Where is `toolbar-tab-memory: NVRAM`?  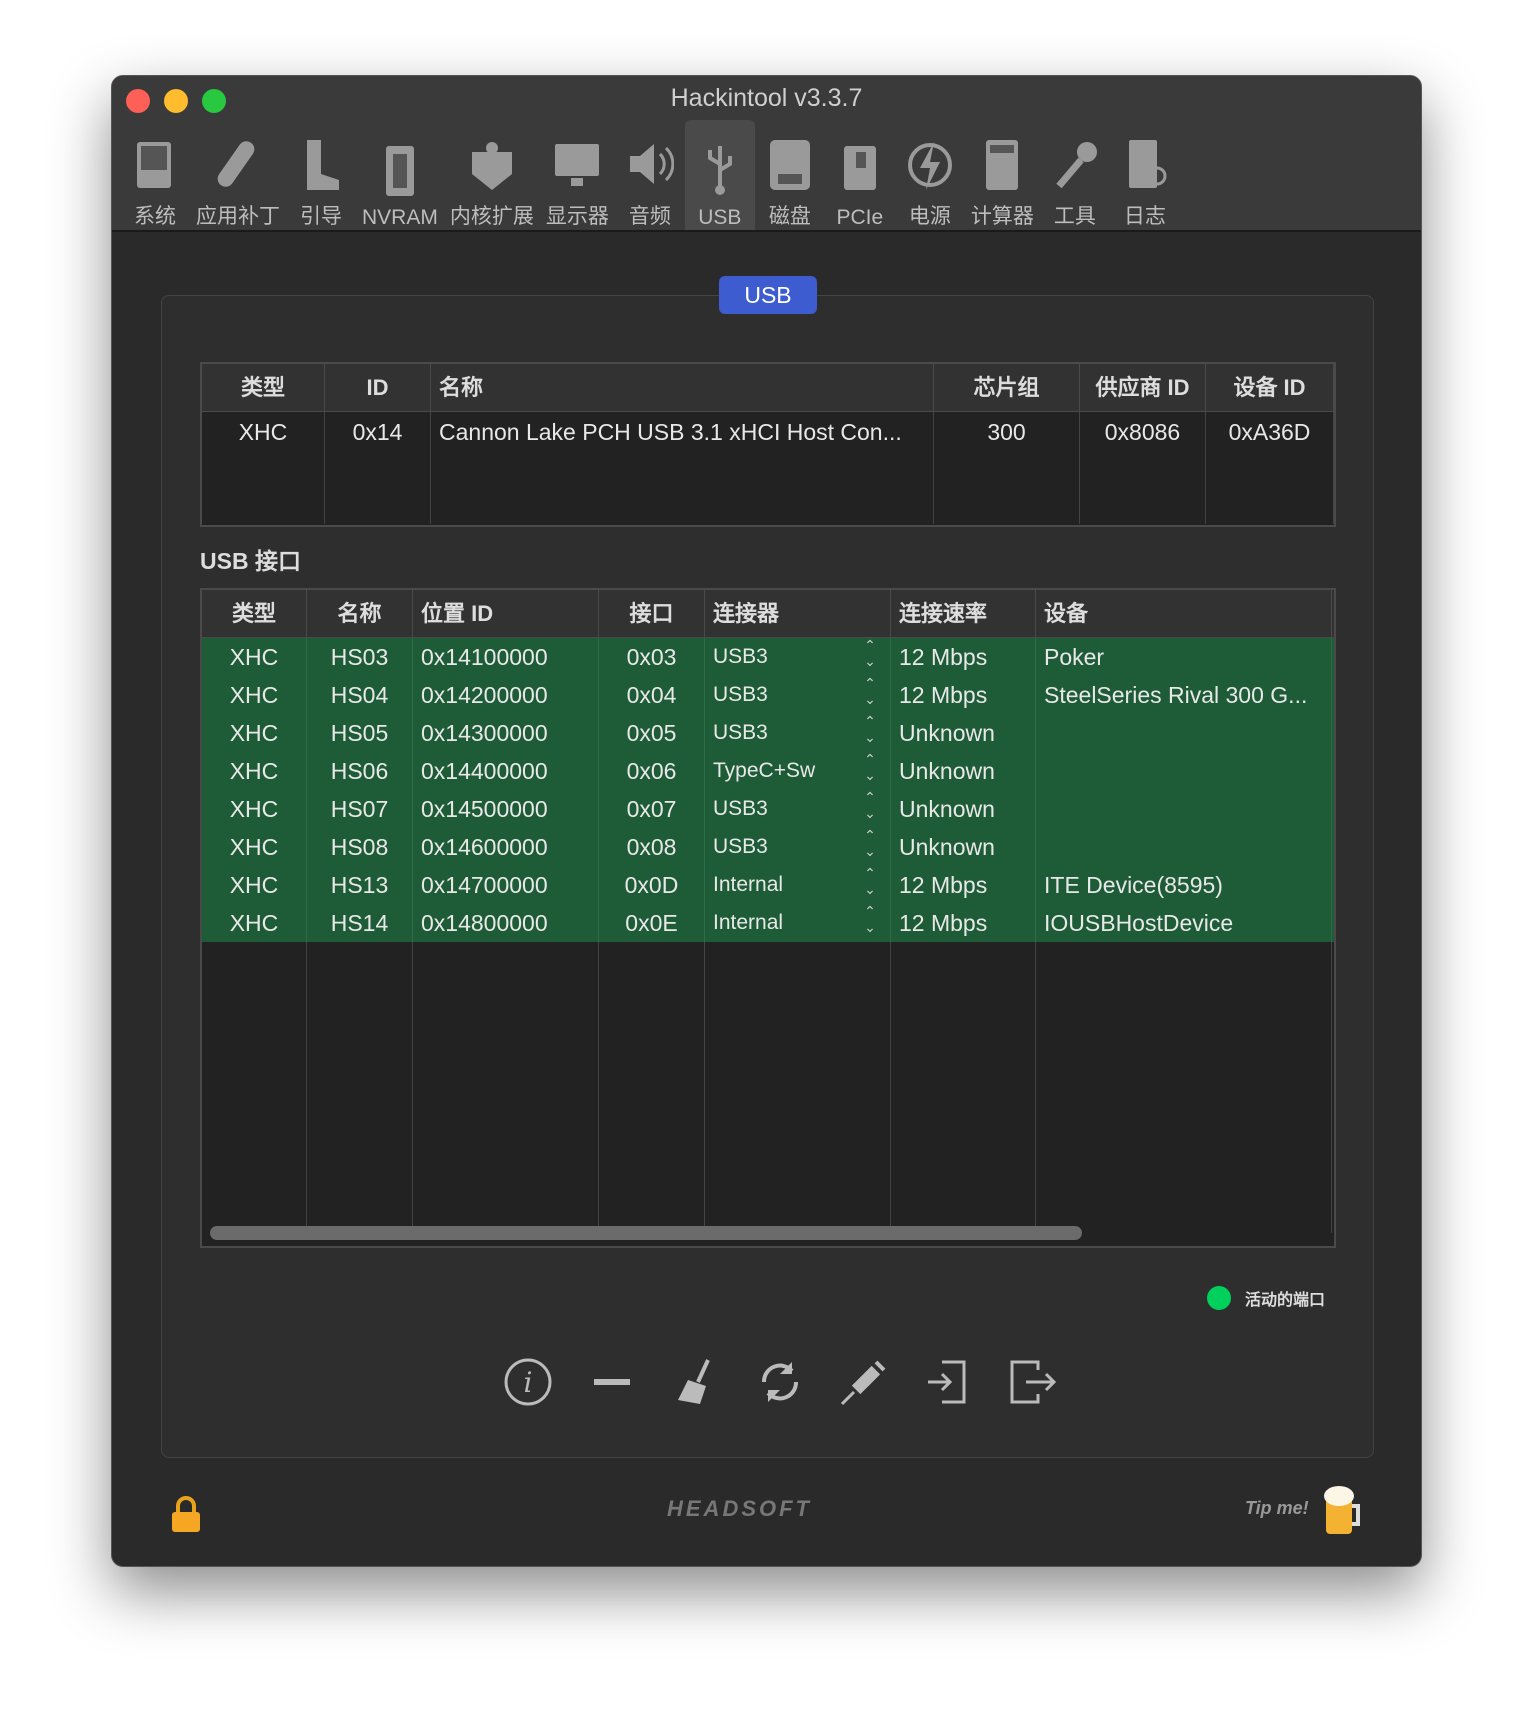
toolbar-tab-memory: NVRAM is located at coordinates (400, 175).